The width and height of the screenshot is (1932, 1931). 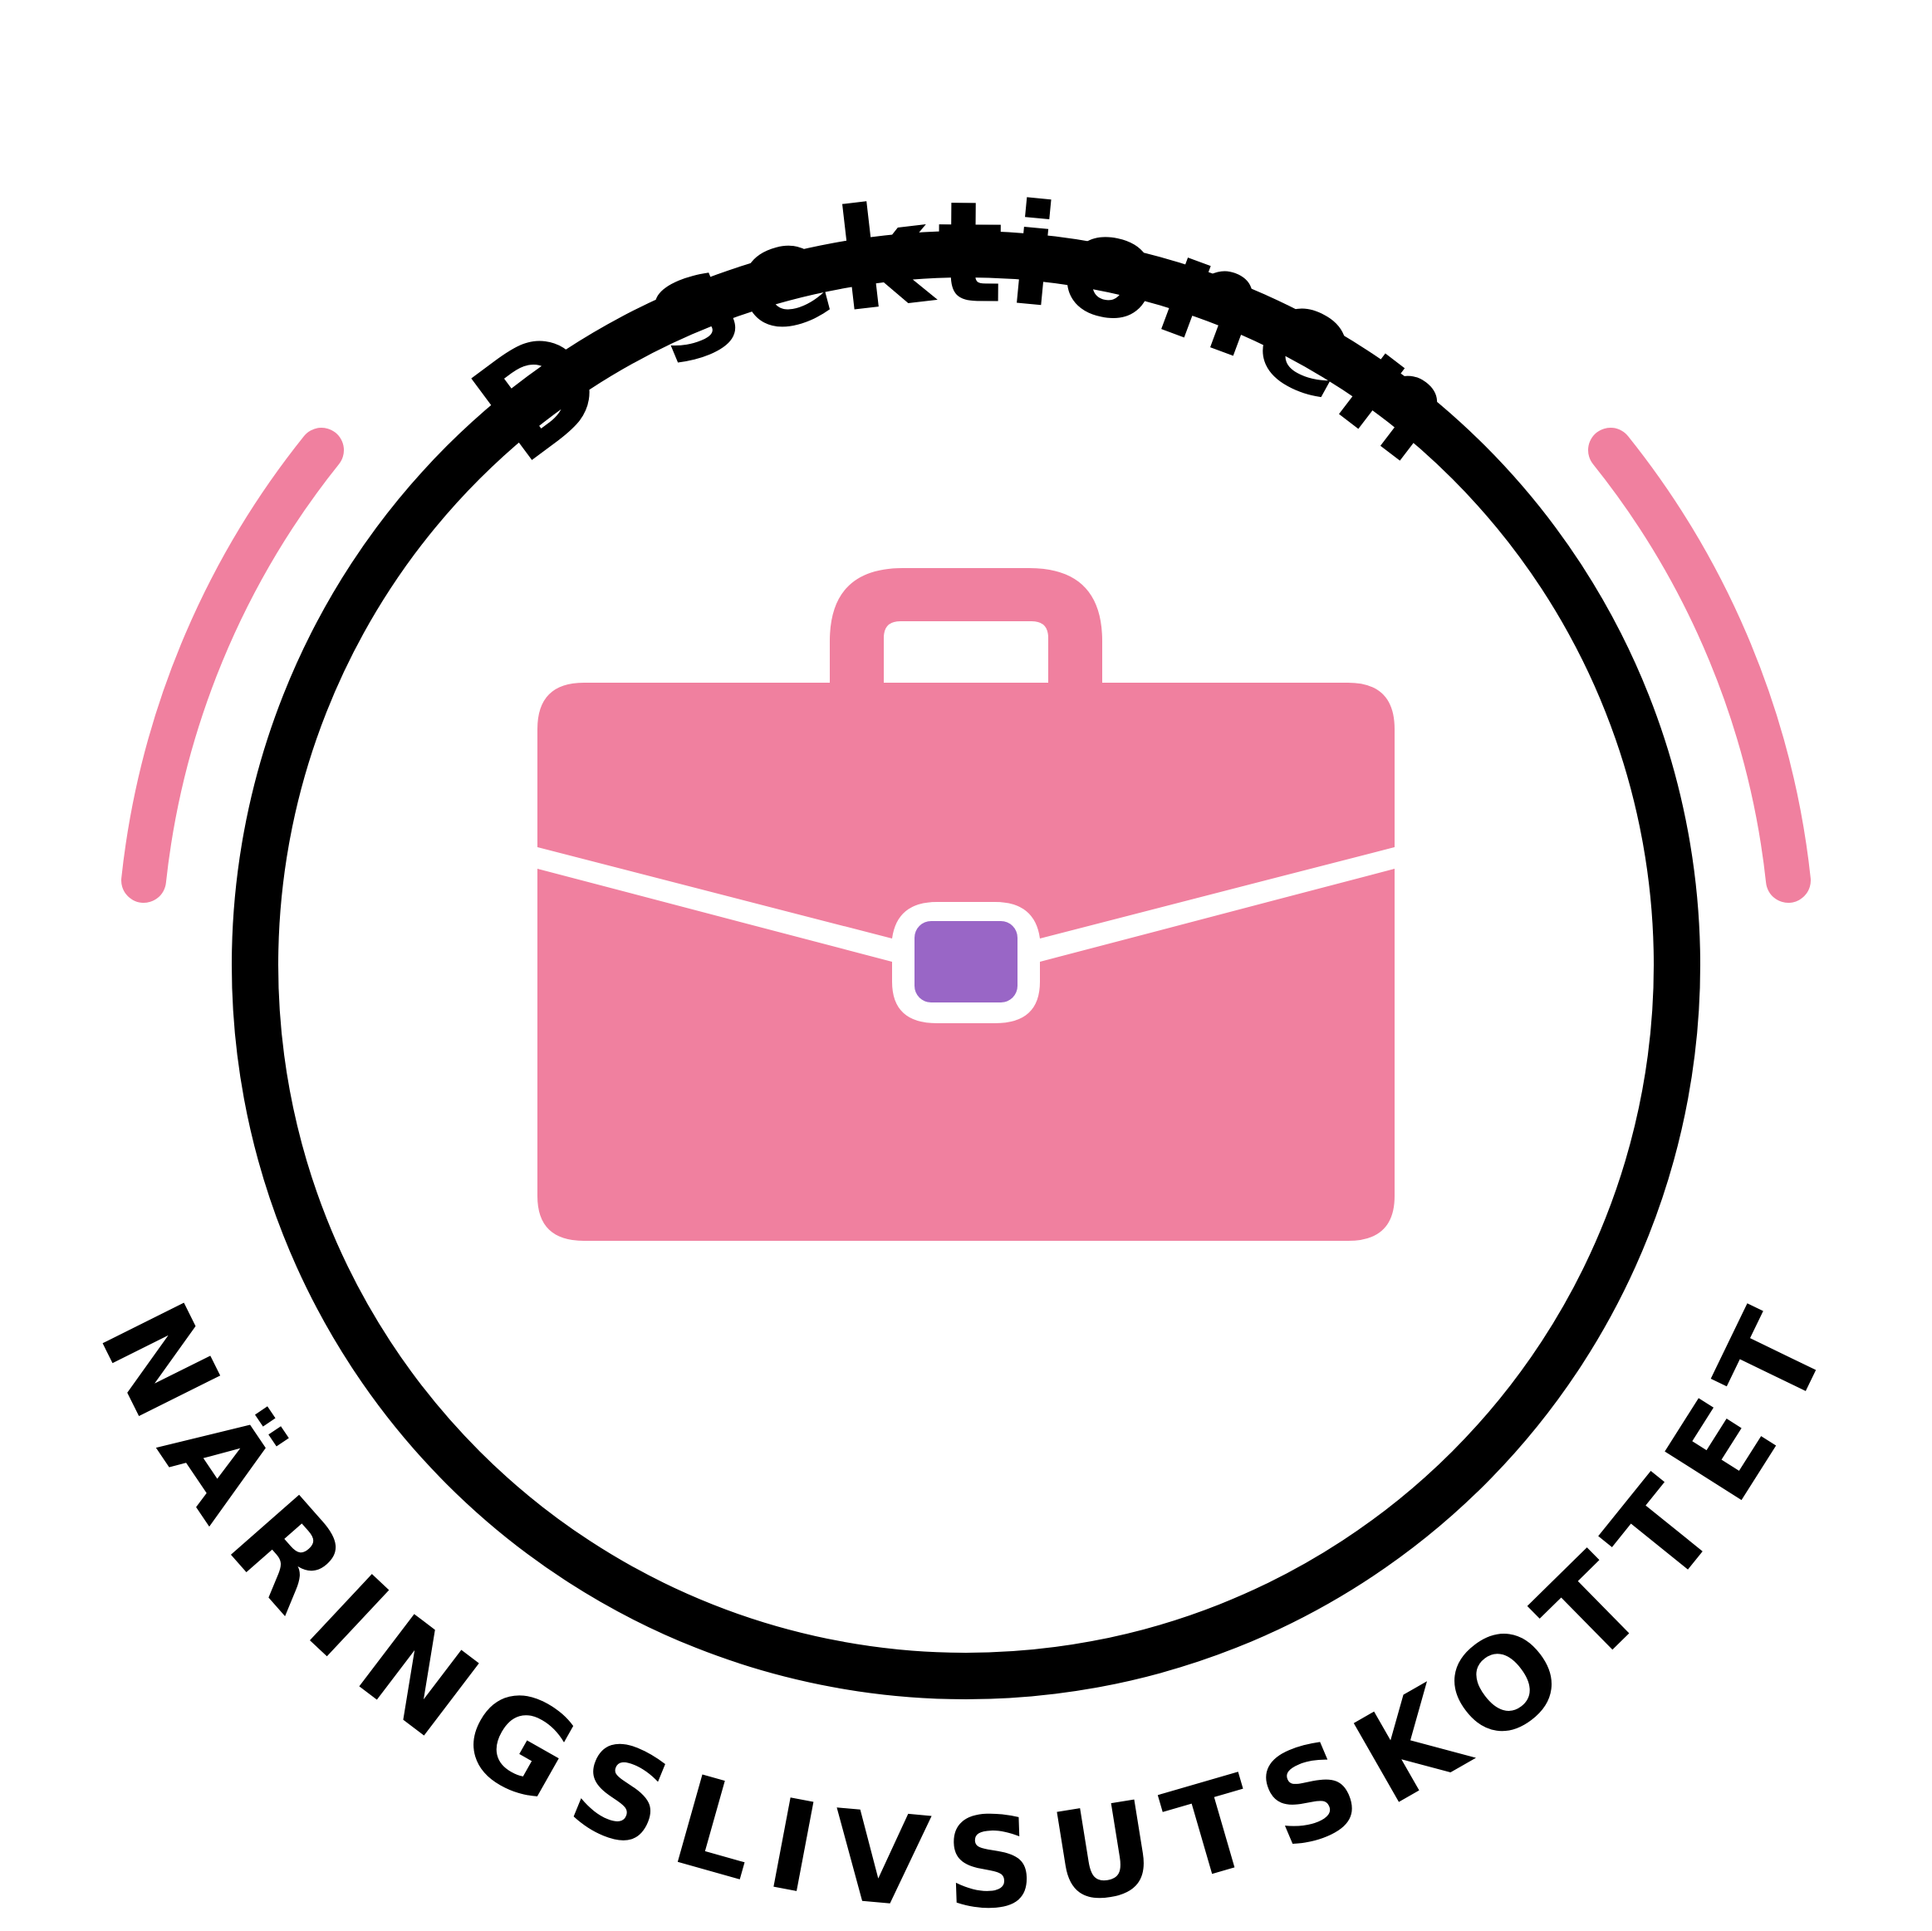 What do you see at coordinates (1699, 665) in the screenshot?
I see `right-accent-arc` at bounding box center [1699, 665].